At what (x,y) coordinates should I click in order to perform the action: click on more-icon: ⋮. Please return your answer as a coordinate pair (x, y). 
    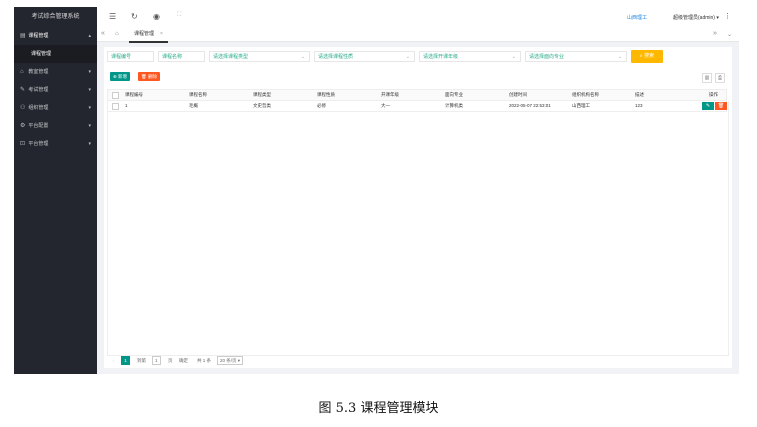
    Looking at the image, I should click on (727, 16).